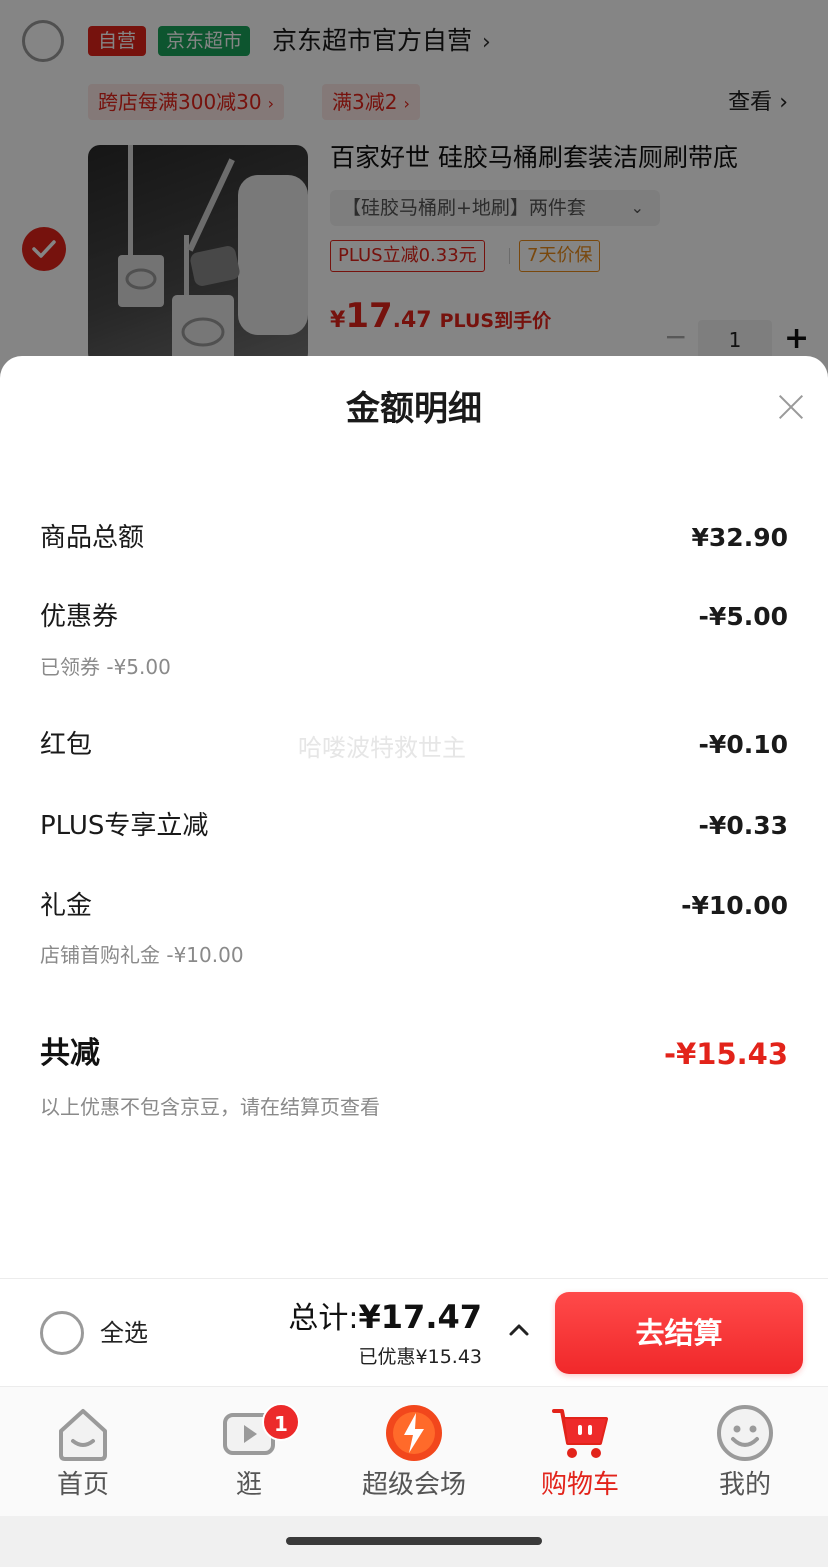 This screenshot has height=1567, width=828. What do you see at coordinates (79, 617) in the screenshot?
I see `coupon-label: 优惠券` at bounding box center [79, 617].